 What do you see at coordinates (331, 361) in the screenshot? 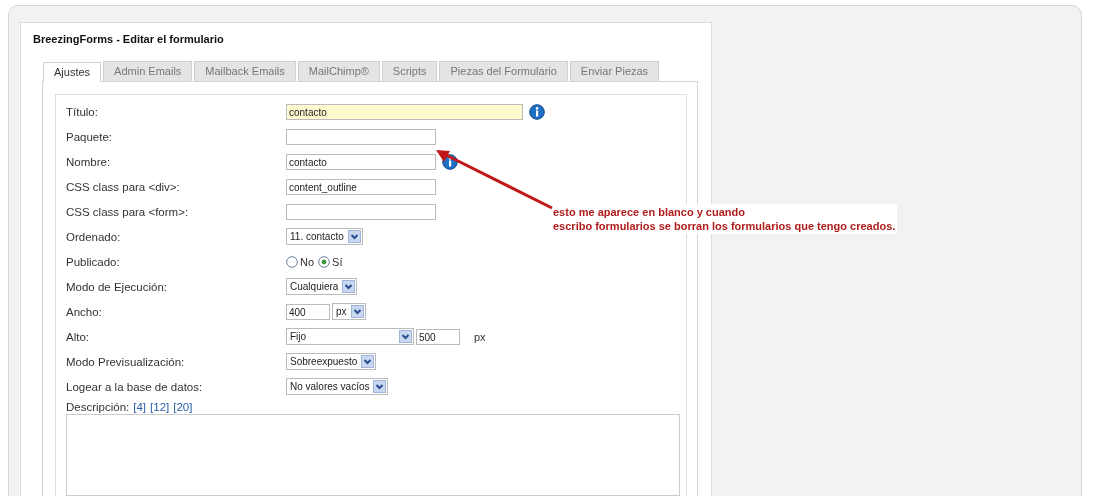
I see `select-field: Sobreexpuesto` at bounding box center [331, 361].